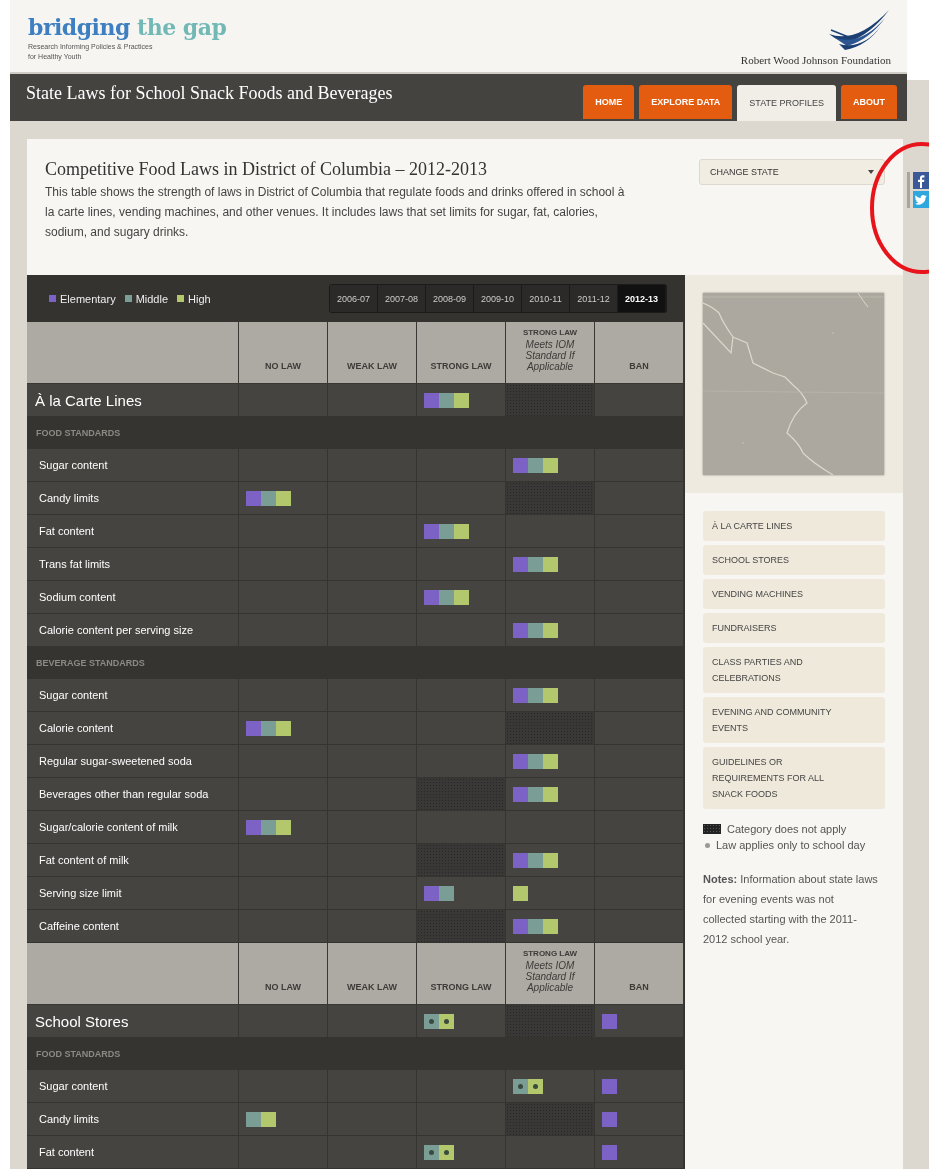  What do you see at coordinates (133, 827) in the screenshot?
I see `row-label: Sugar/calorie content of milk` at bounding box center [133, 827].